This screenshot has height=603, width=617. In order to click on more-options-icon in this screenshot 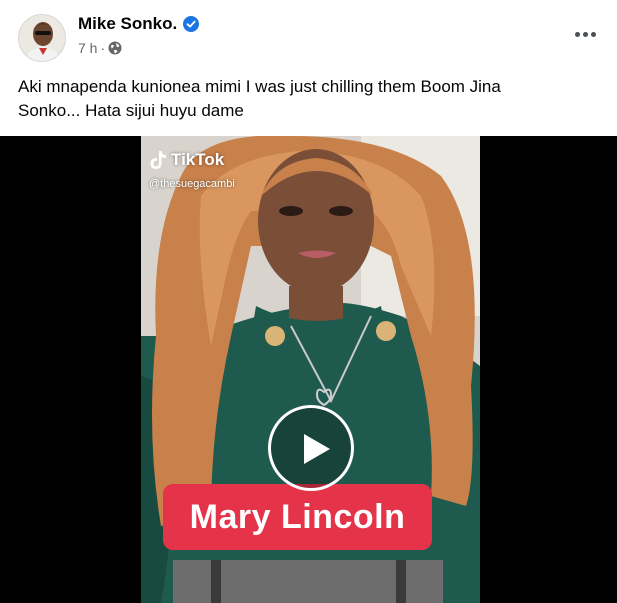, I will do `click(585, 34)`.